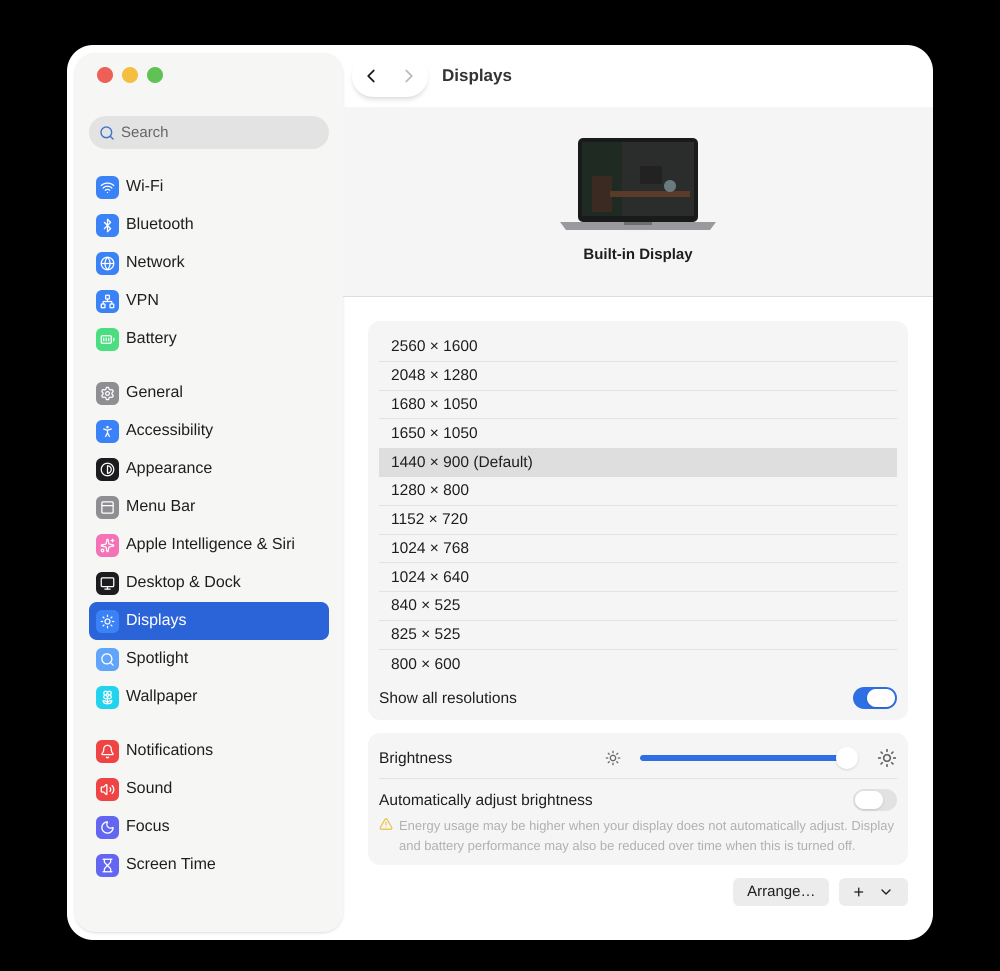 The width and height of the screenshot is (1000, 971). What do you see at coordinates (448, 698) in the screenshot?
I see `setting-label: Show all resolutions` at bounding box center [448, 698].